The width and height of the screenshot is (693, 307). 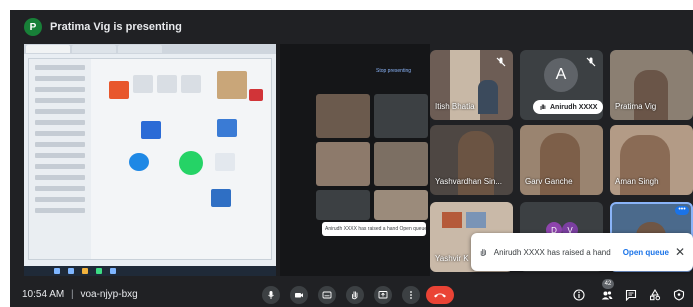 I want to click on browser-tabs, so click(x=150, y=49).